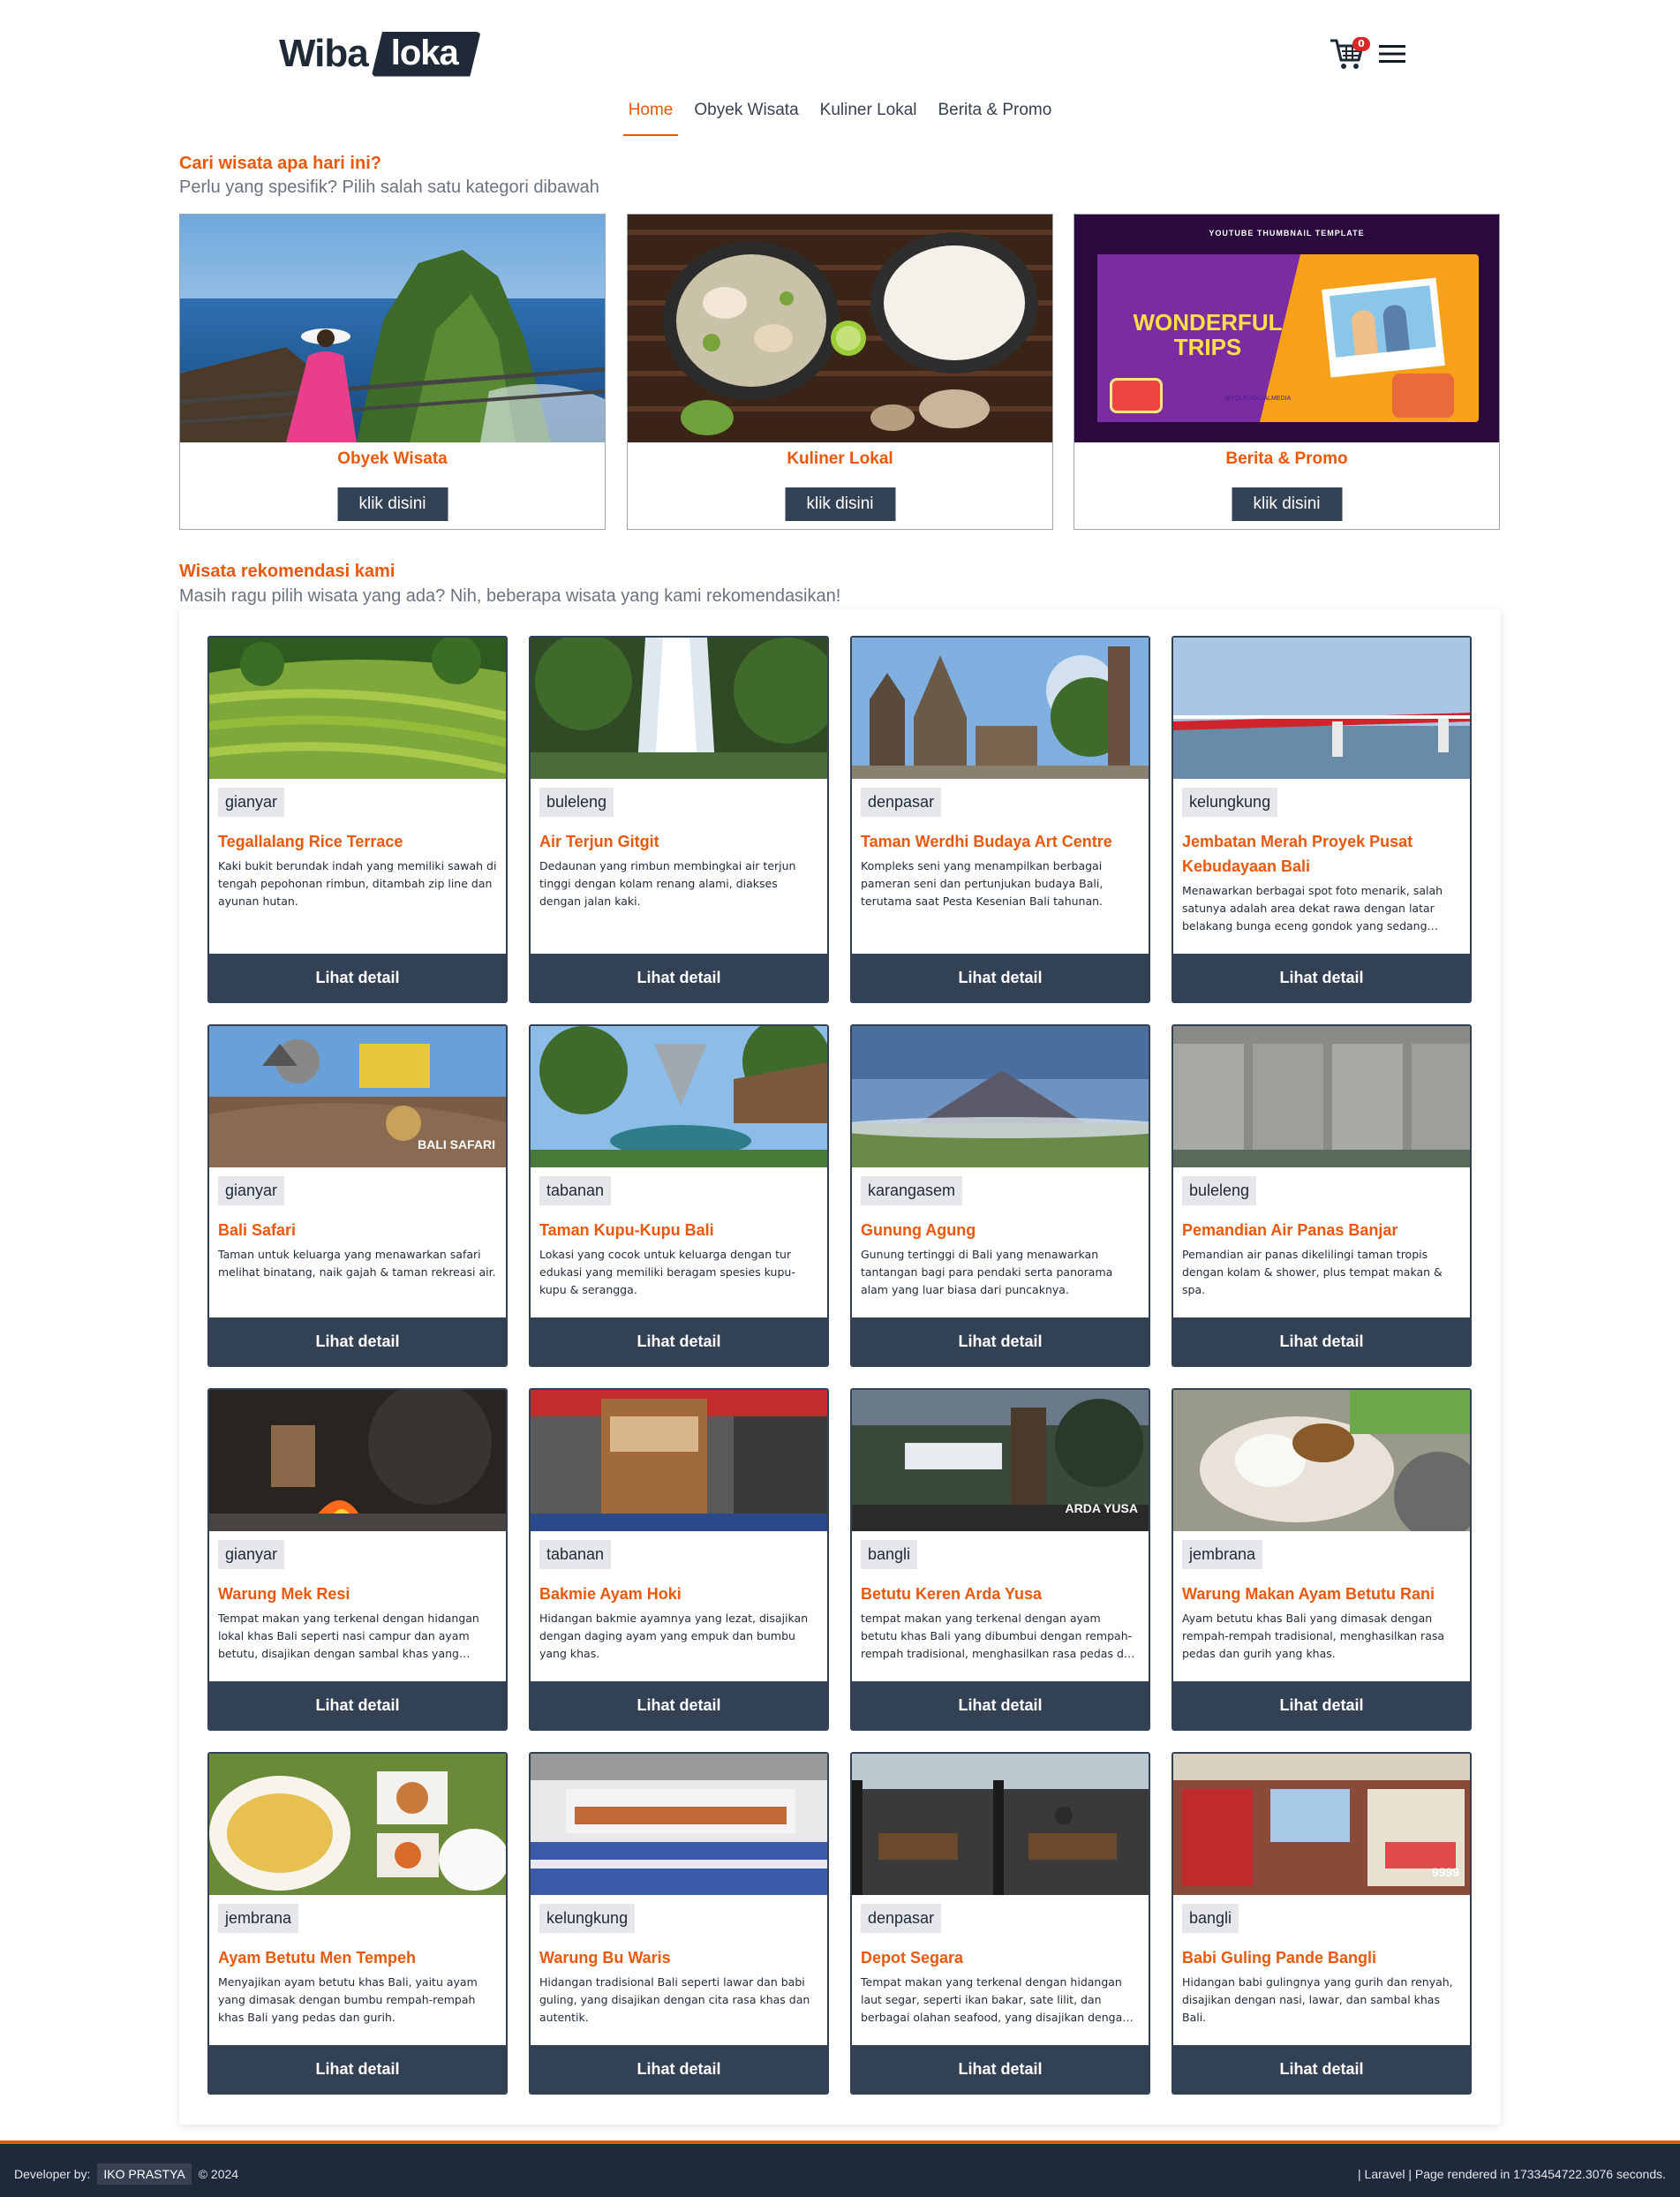  What do you see at coordinates (626, 1230) in the screenshot?
I see `place-title: Taman Kupu-Kupu Bali` at bounding box center [626, 1230].